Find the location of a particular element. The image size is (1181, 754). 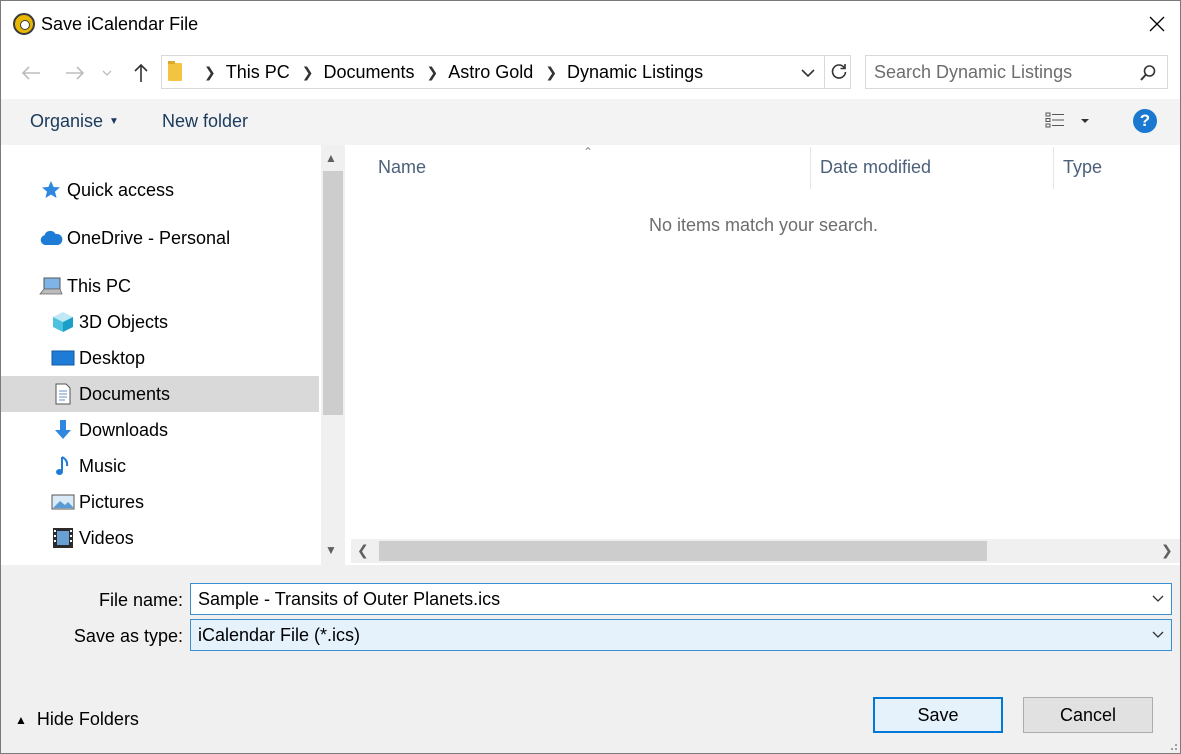

sidebar-item-label: Pictures is located at coordinates (112, 501).